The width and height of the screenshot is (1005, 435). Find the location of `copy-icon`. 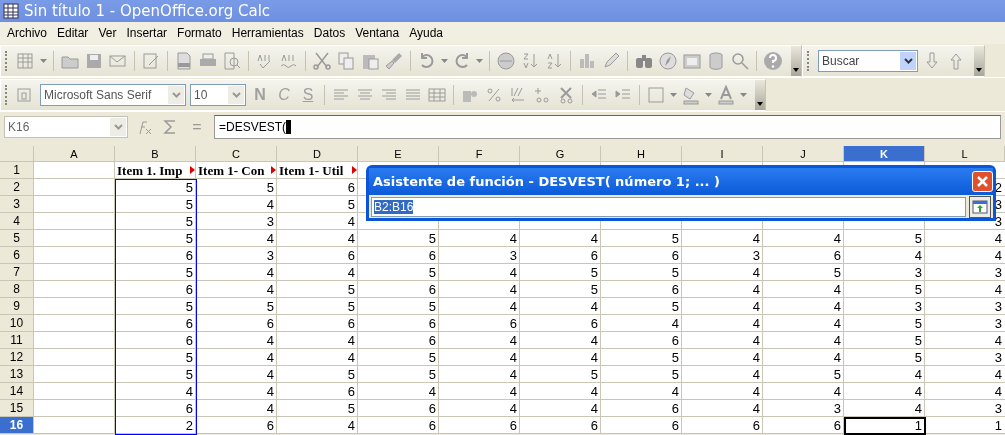

copy-icon is located at coordinates (346, 60).